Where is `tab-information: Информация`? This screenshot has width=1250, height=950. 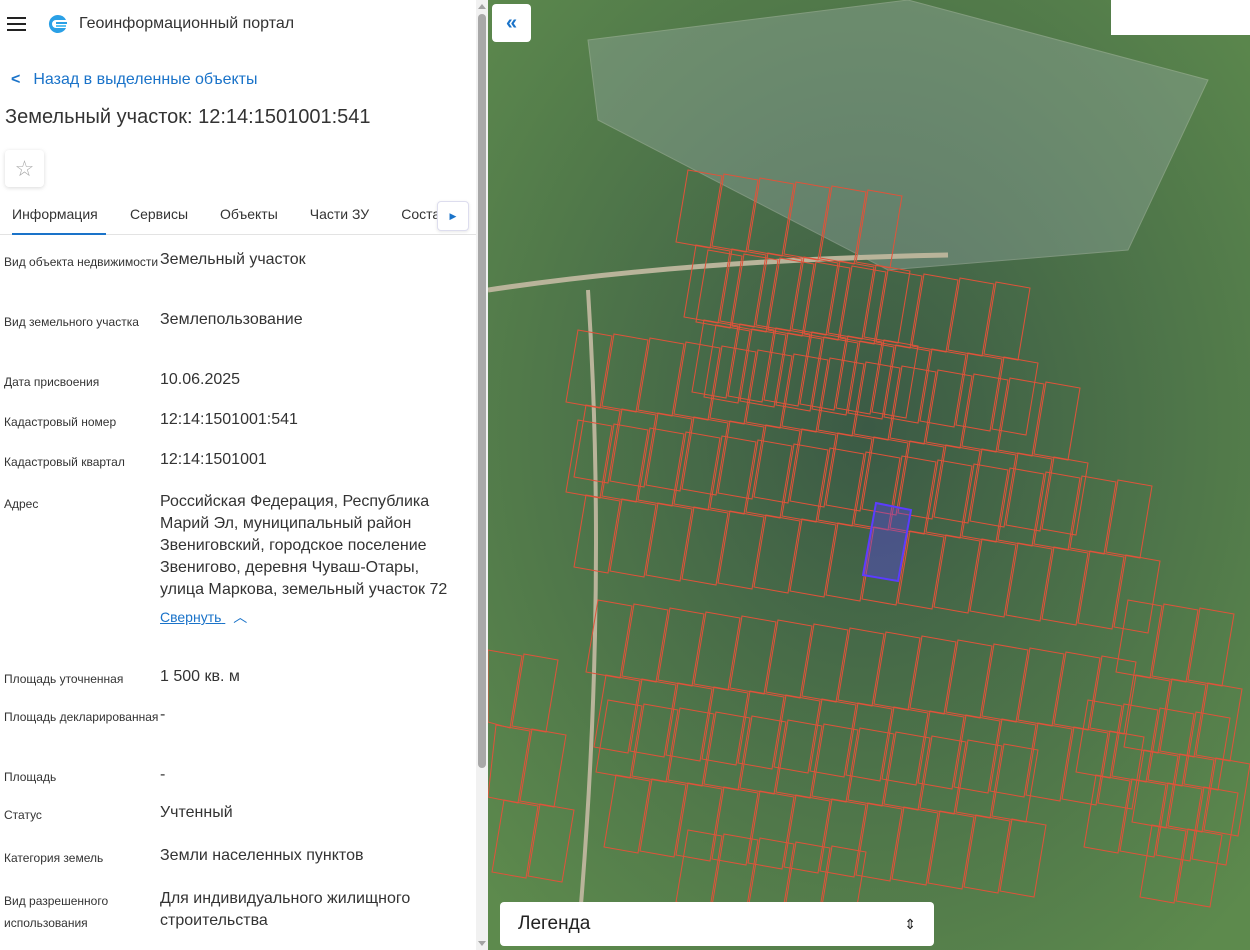 tab-information: Информация is located at coordinates (59, 218).